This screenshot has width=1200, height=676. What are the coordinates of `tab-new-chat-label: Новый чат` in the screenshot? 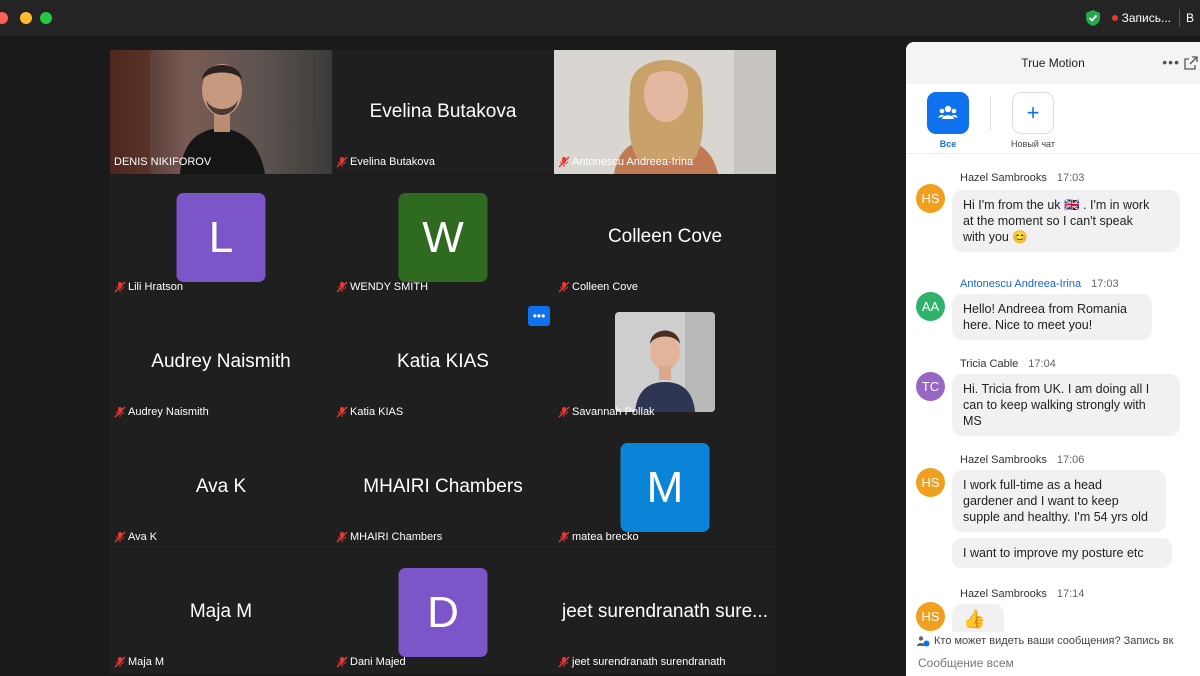 It's located at (1033, 144).